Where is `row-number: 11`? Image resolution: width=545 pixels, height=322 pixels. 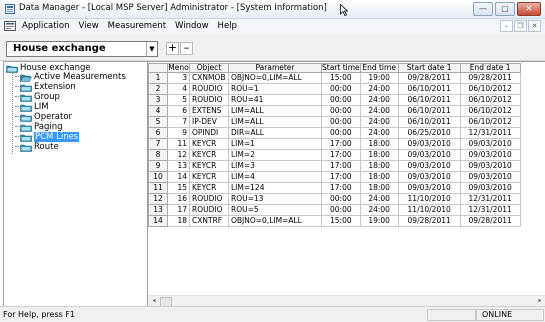
row-number: 11 is located at coordinates (158, 188).